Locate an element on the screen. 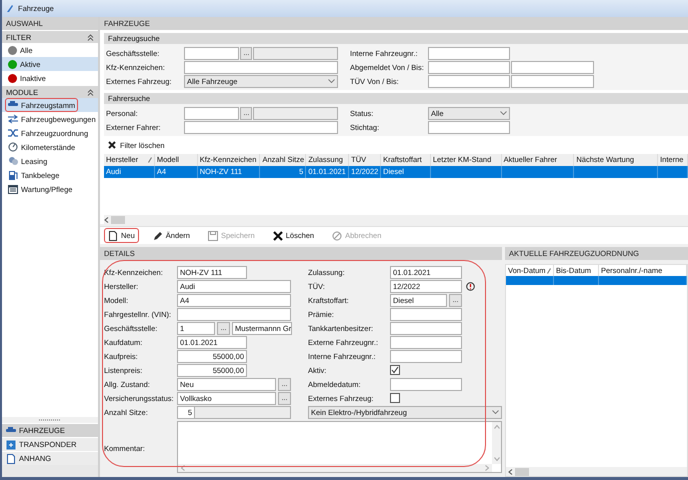 Image resolution: width=688 pixels, height=480 pixels. window-app-icon is located at coordinates (10, 8).